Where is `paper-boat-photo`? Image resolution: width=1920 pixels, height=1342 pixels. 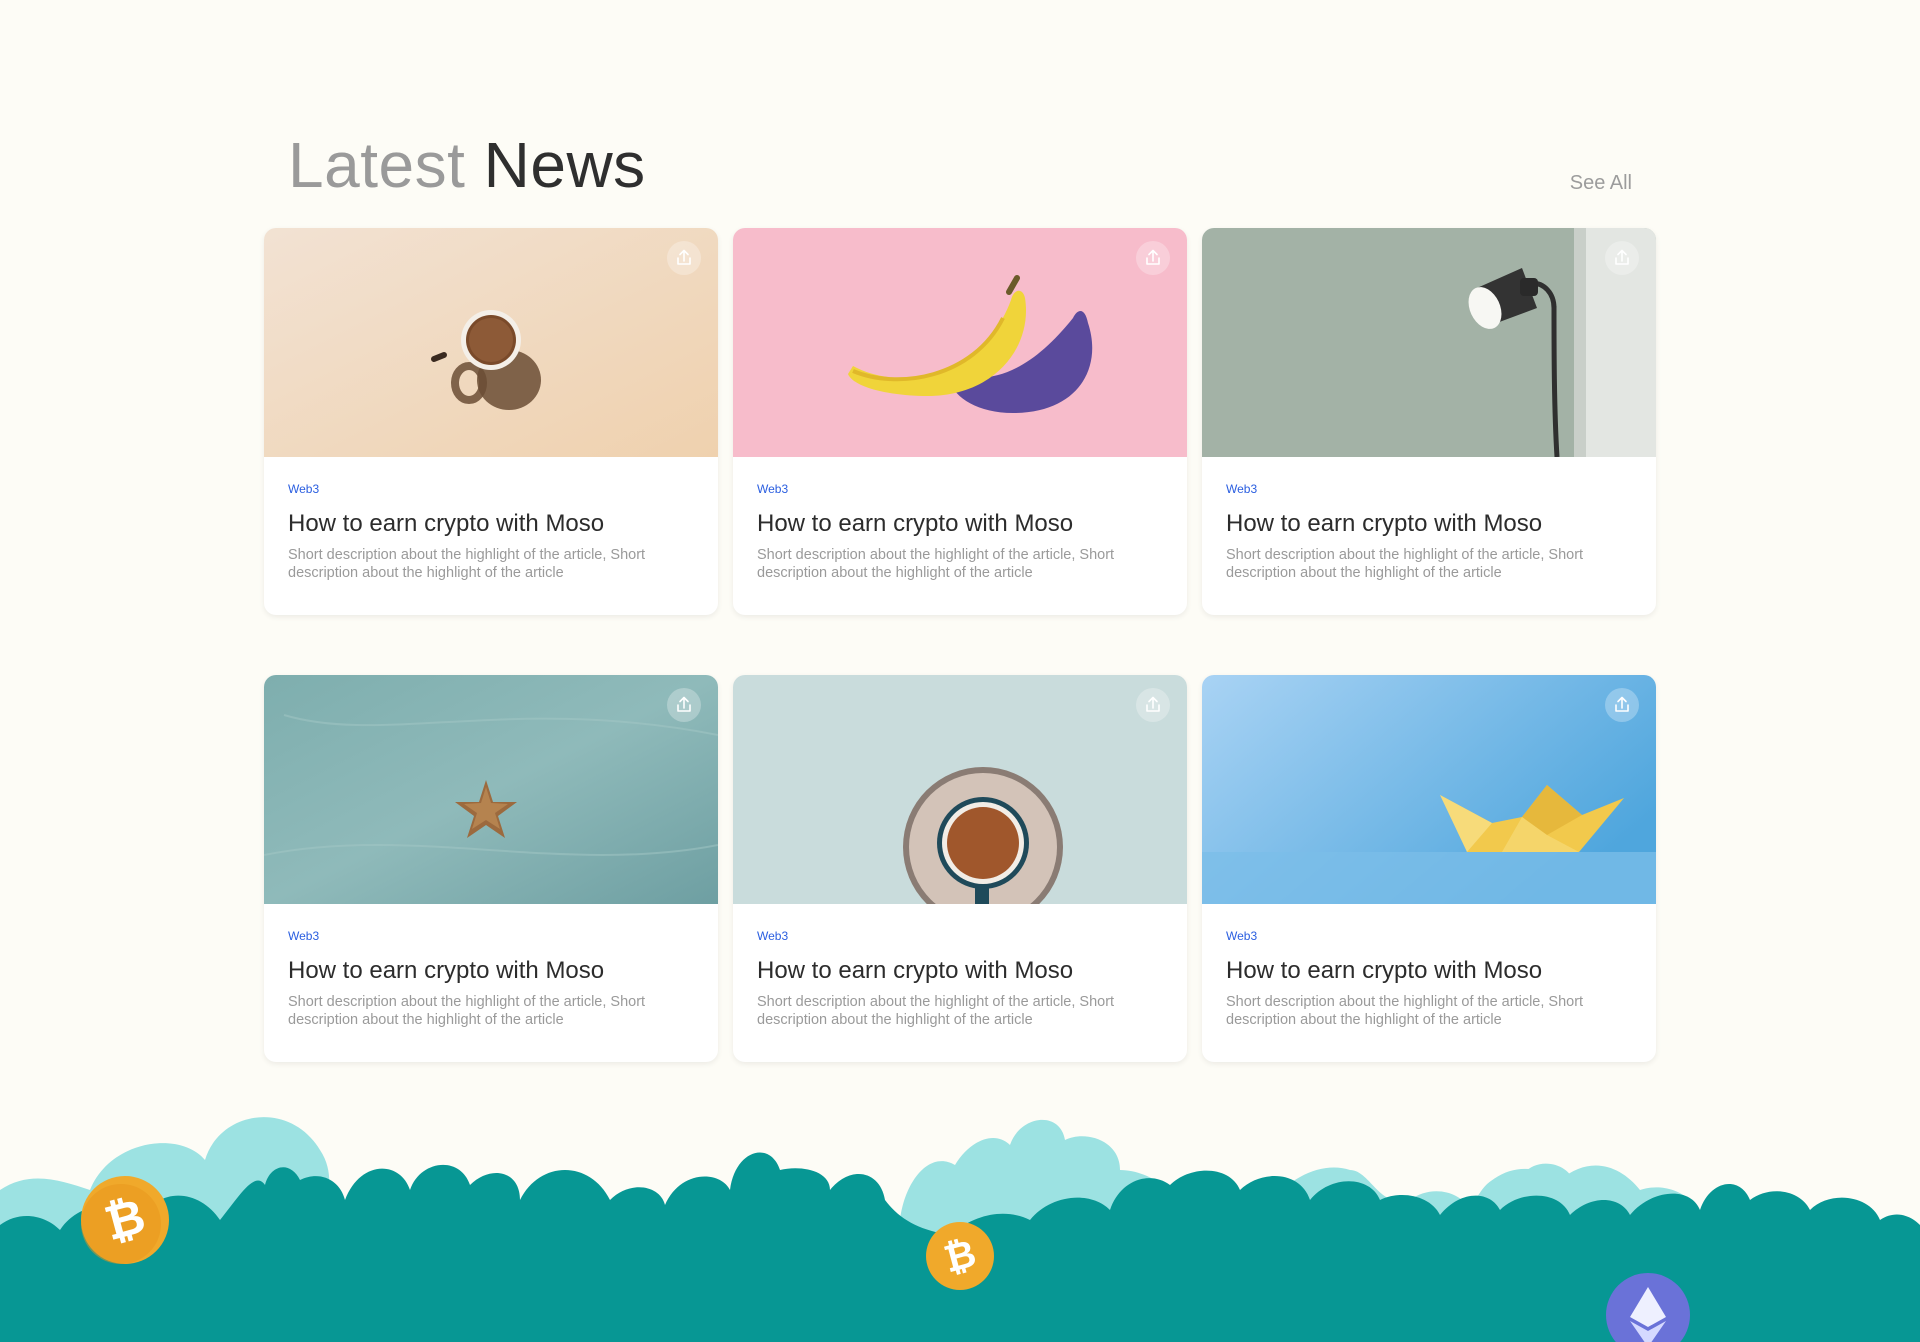
paper-boat-photo is located at coordinates (1429, 789).